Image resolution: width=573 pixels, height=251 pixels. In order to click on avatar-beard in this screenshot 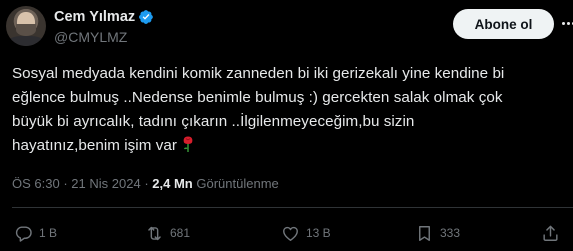, I will do `click(26, 30)`.